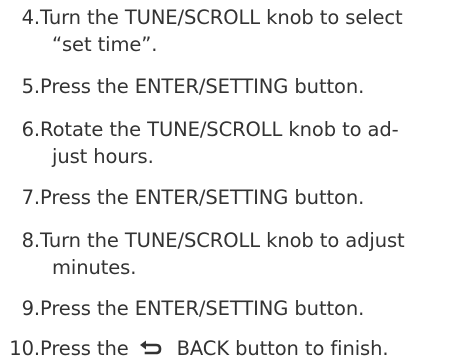 The width and height of the screenshot is (462, 364). What do you see at coordinates (31, 129) in the screenshot?
I see `step-number: 6.` at bounding box center [31, 129].